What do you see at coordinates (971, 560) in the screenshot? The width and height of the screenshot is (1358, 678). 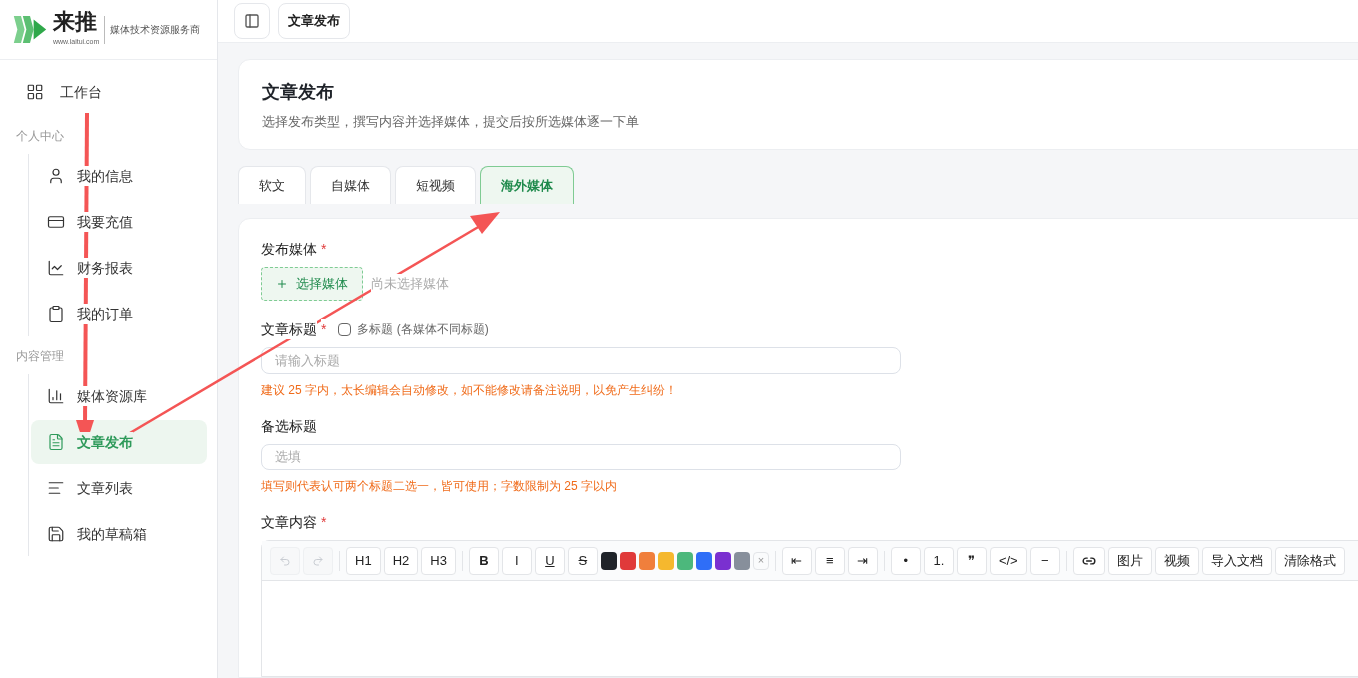 I see `toolbar-button: ❞` at bounding box center [971, 560].